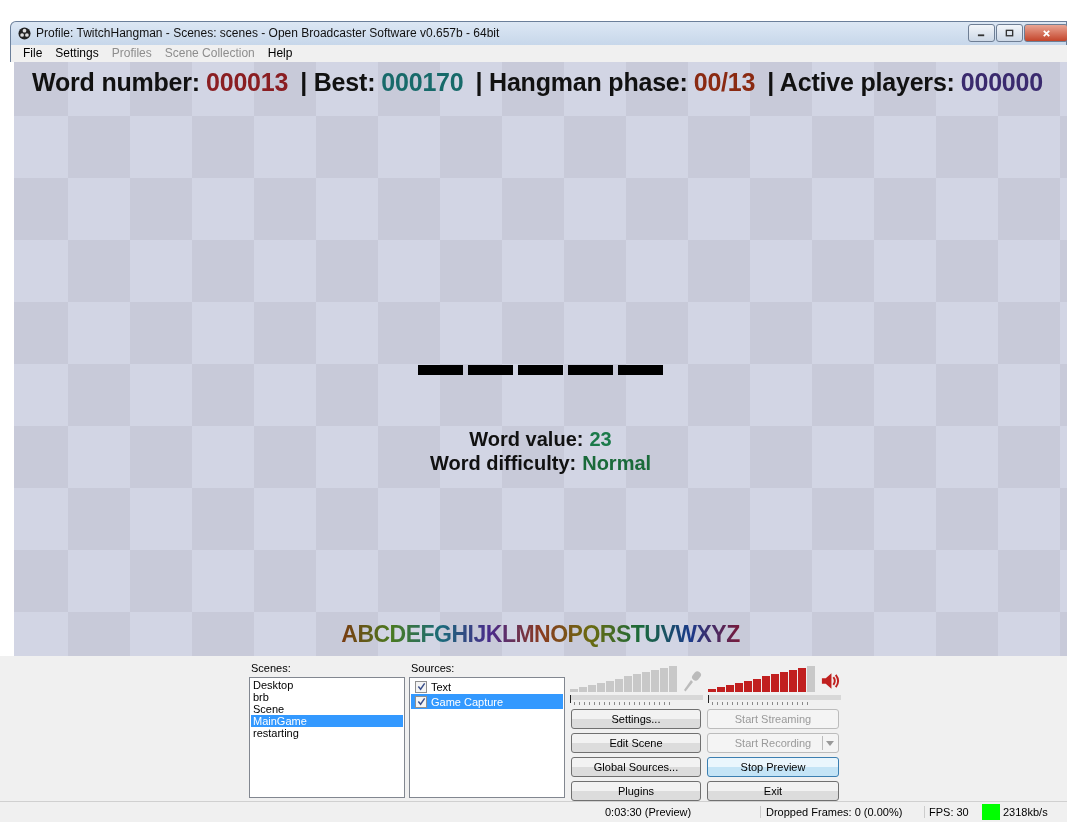  What do you see at coordinates (338, 82) in the screenshot?
I see `stat-label: | Best:` at bounding box center [338, 82].